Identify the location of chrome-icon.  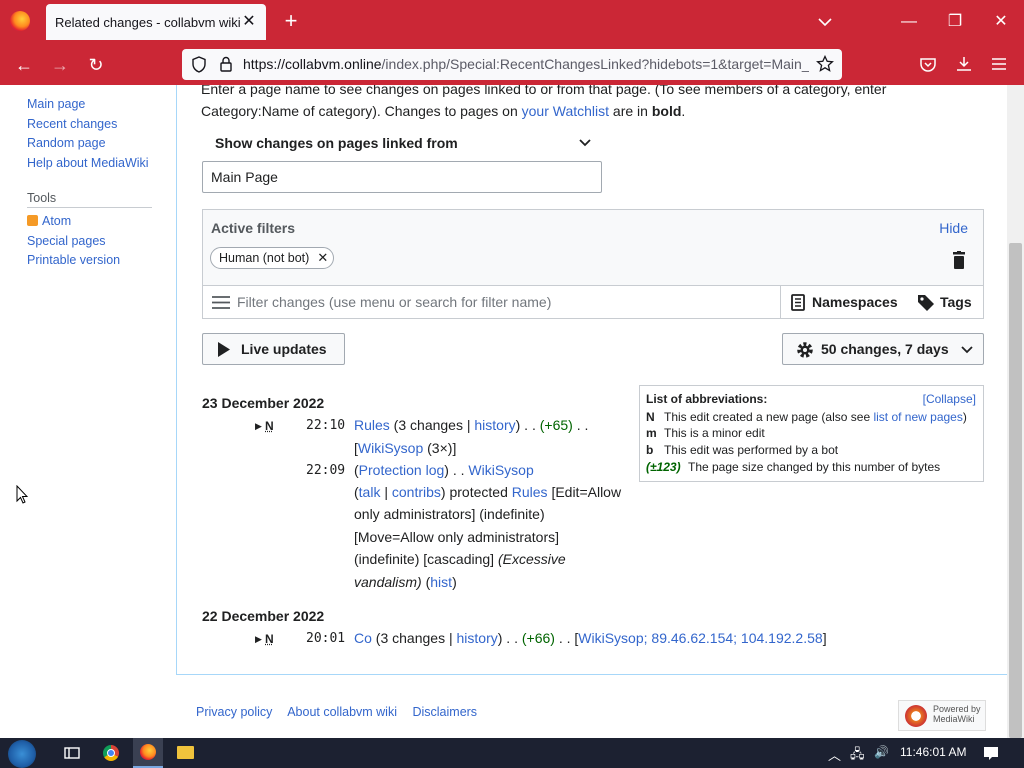
(111, 753).